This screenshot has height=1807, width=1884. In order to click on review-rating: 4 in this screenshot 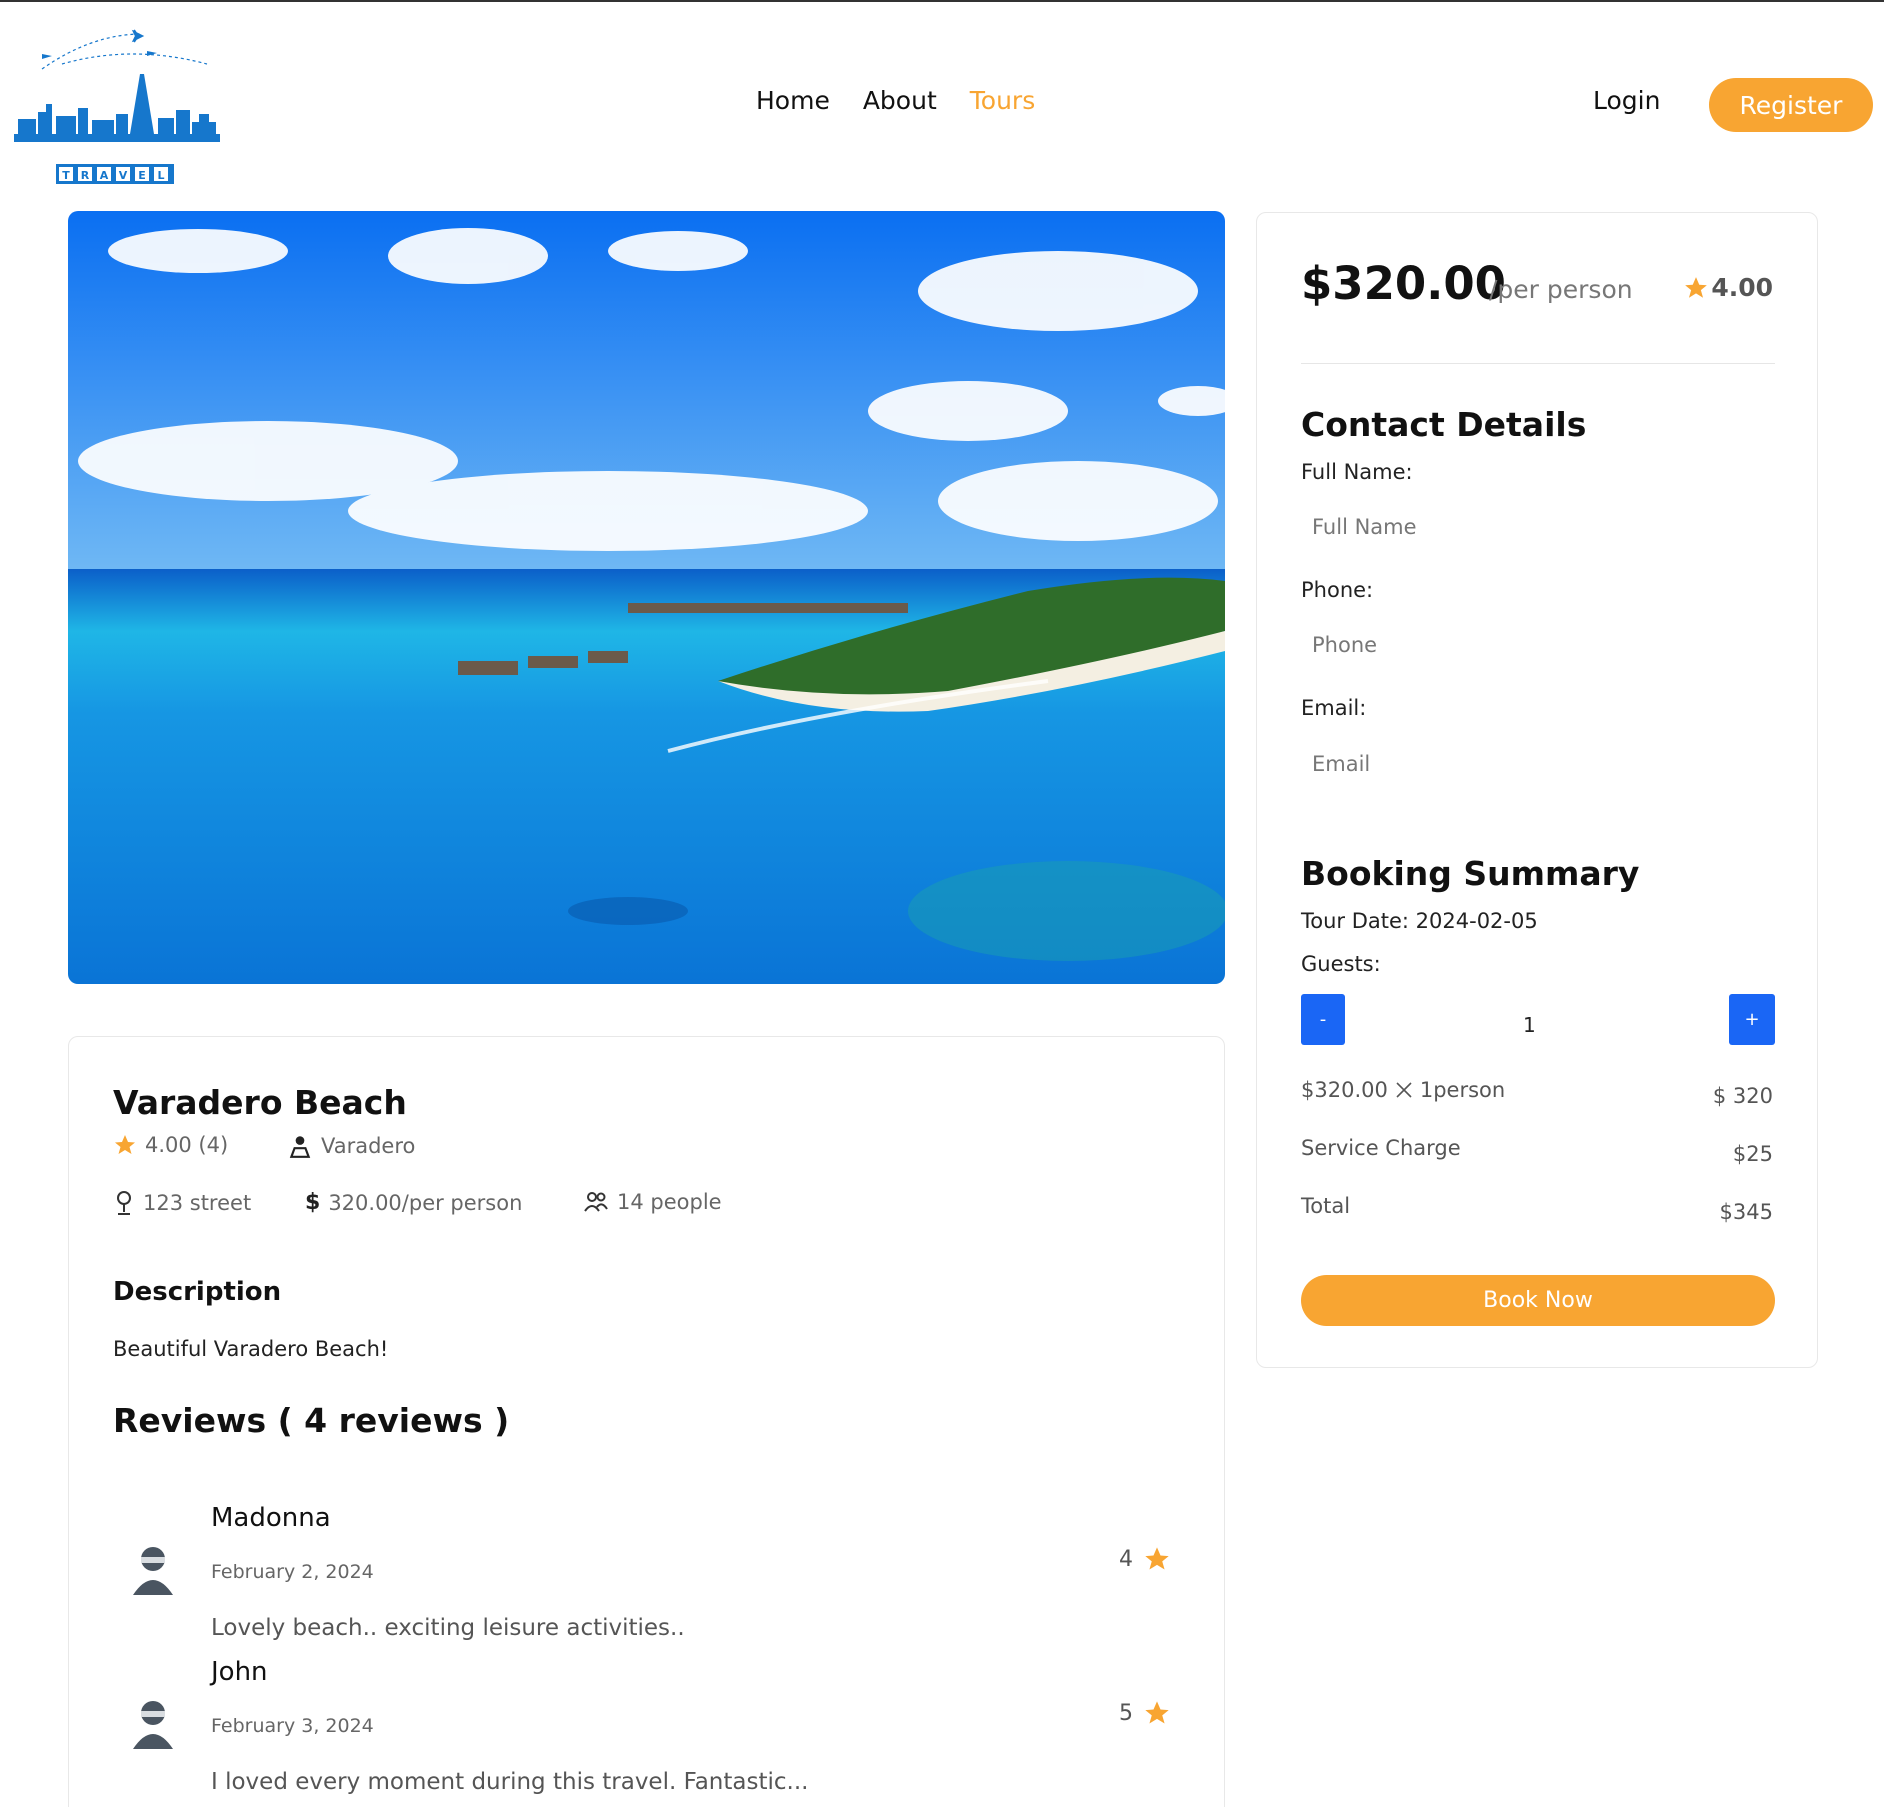, I will do `click(1145, 1559)`.